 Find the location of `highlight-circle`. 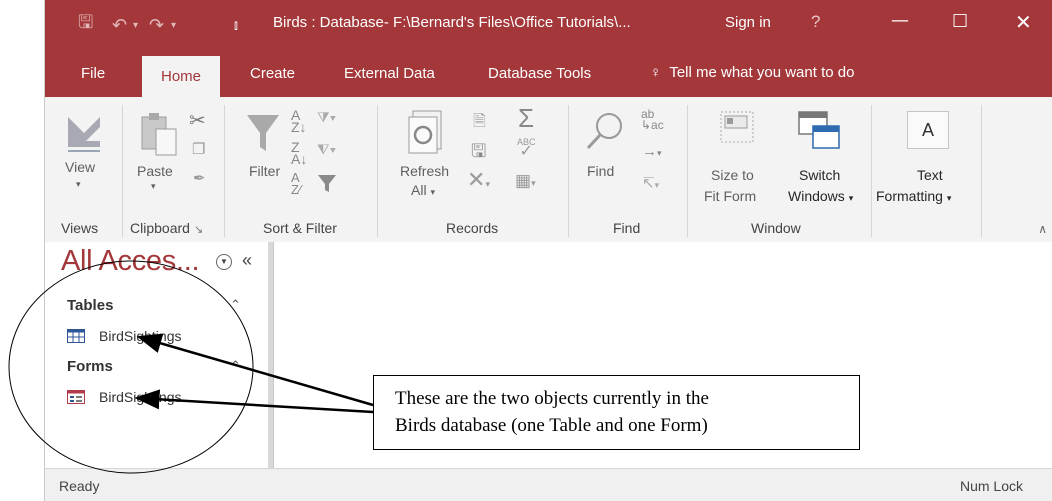

highlight-circle is located at coordinates (131, 367).